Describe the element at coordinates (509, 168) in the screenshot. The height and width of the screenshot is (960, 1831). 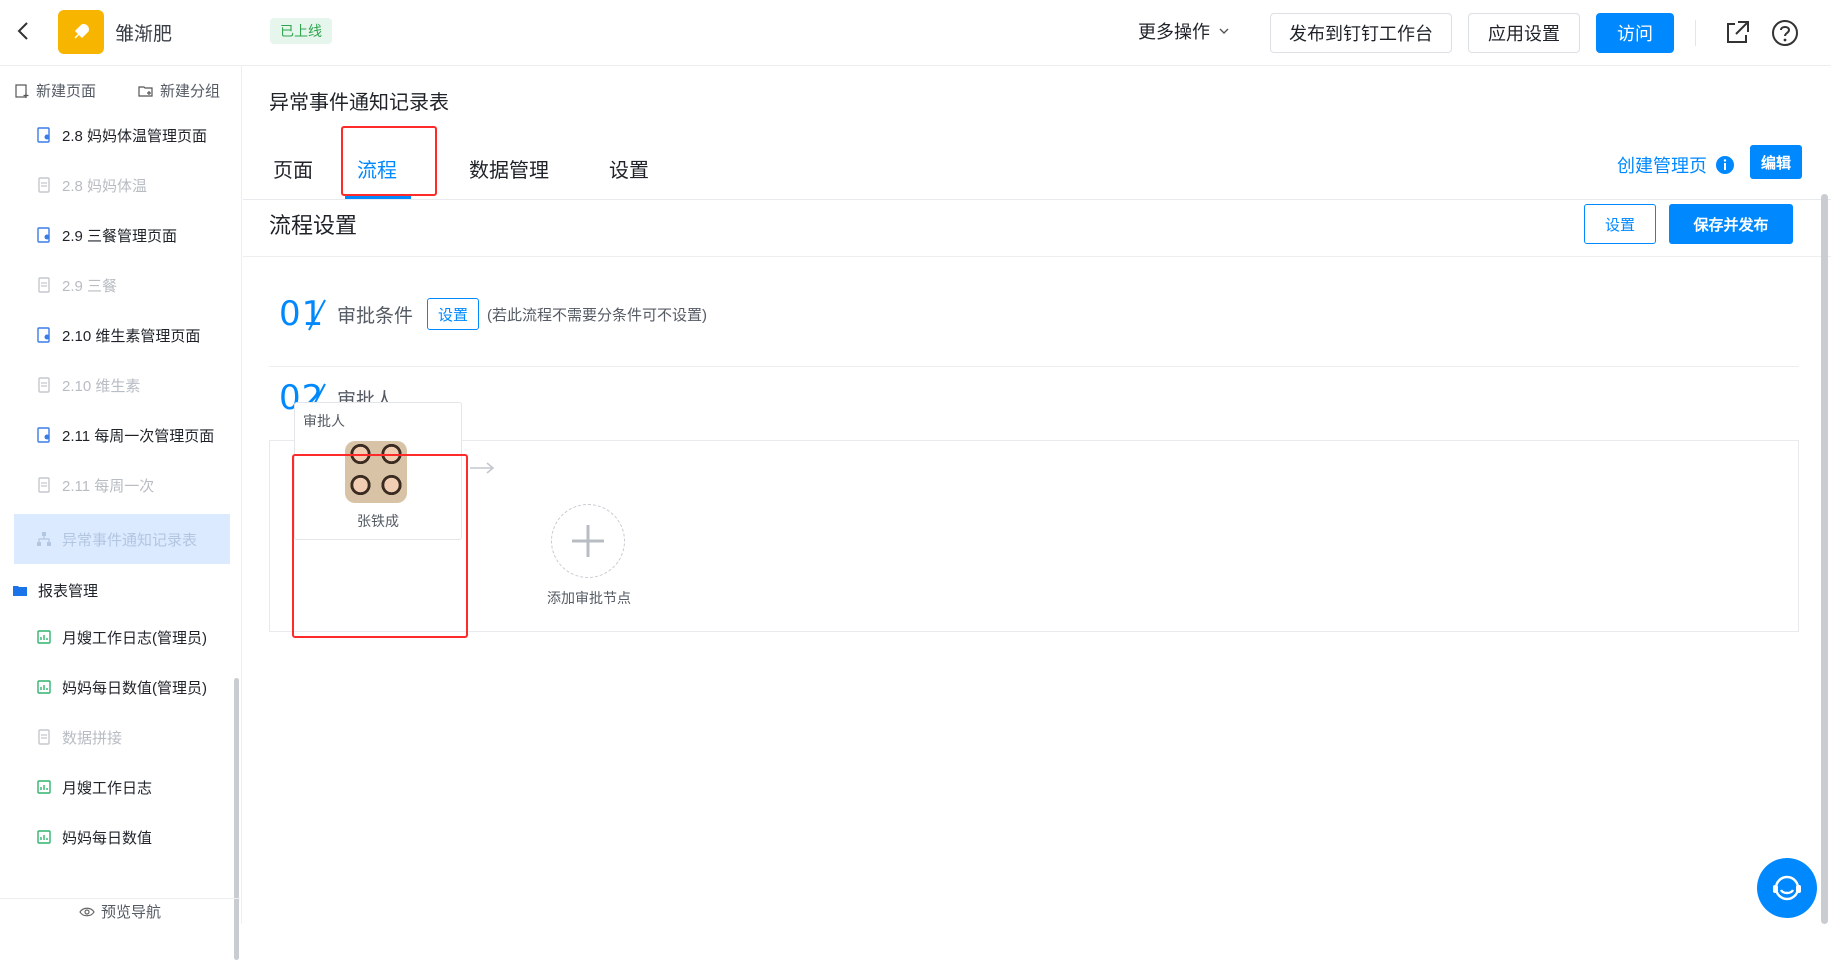
I see `tab-data-management: 数据管理` at that location.